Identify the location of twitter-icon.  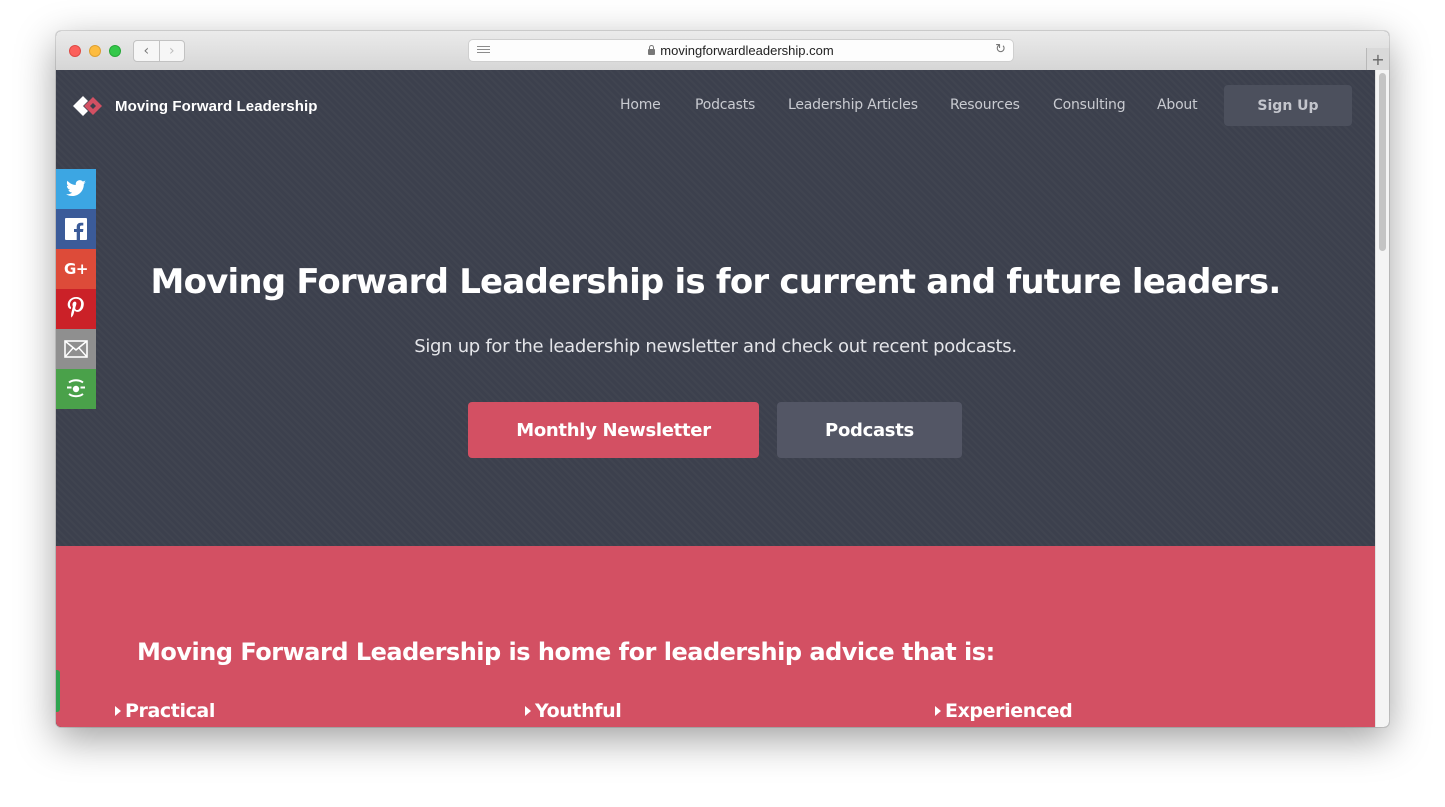
(76, 188).